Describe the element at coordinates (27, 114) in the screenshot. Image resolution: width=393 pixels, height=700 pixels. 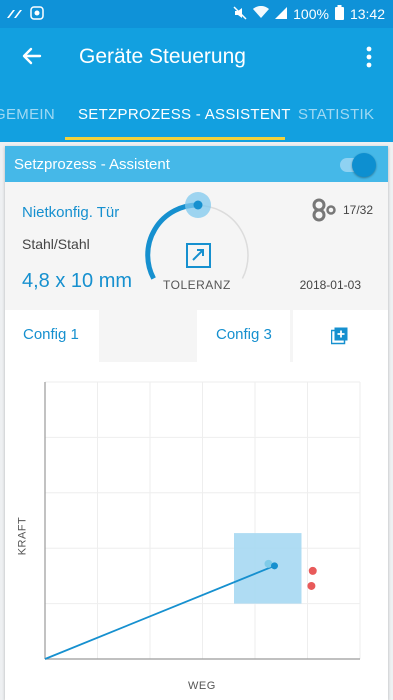
I see `tab-allgemein: GEMEIN` at that location.